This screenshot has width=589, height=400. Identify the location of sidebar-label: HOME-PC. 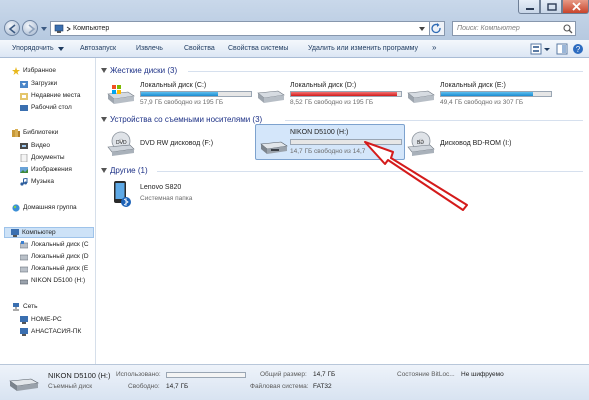
(46, 319).